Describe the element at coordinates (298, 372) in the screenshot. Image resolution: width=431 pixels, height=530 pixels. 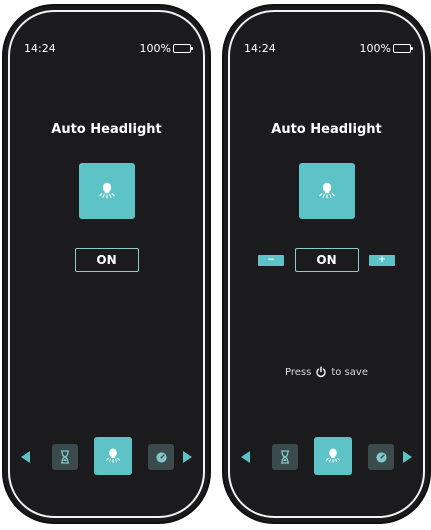
I see `hint-text-before: Press` at that location.